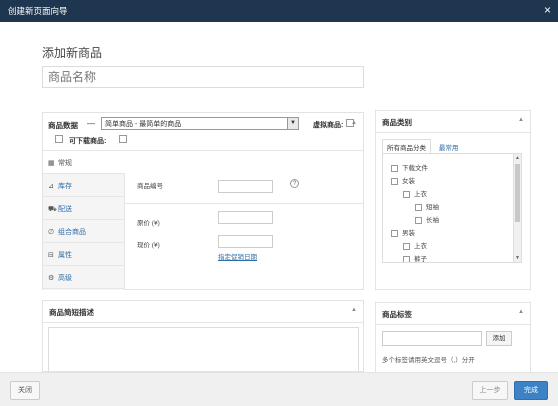 This screenshot has height=406, width=558. I want to click on tags-panel: 商品标签 ▲ 添加 多个标签请用英文逗号（,）分开, so click(453, 337).